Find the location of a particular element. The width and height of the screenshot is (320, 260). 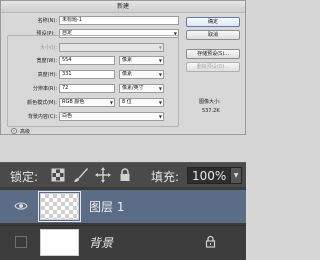

height-unit-select: 像素 ▼ is located at coordinates (141, 74).